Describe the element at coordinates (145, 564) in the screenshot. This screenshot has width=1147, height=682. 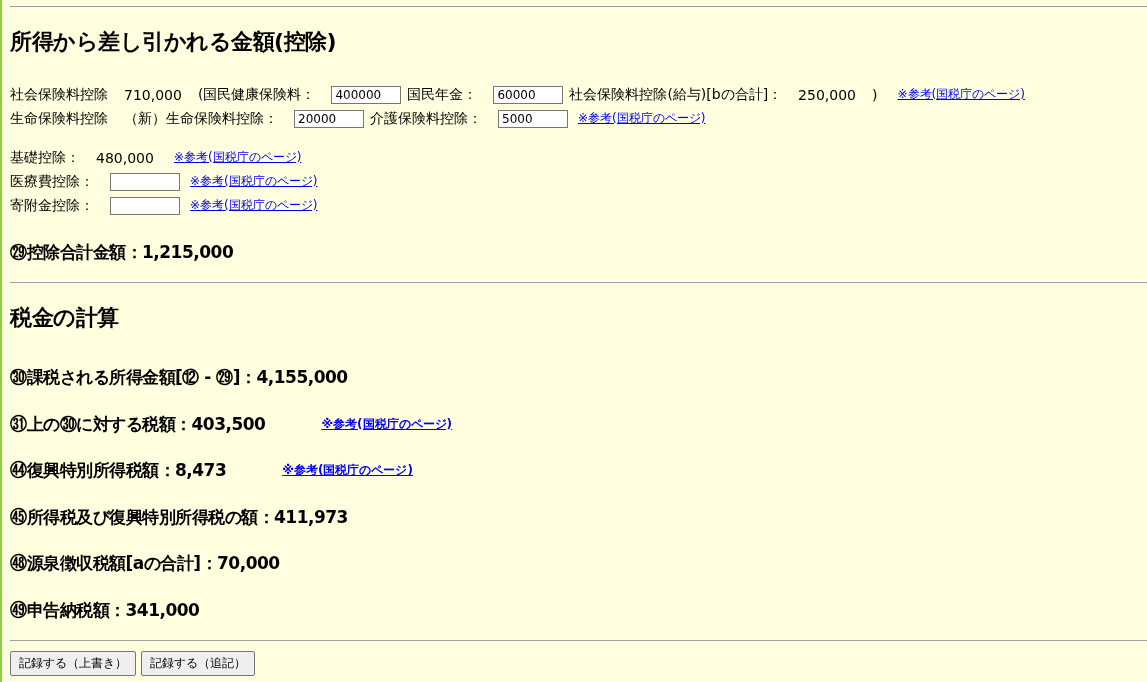
I see `total-amount: ㊽源泉徴収税額[aの合計]：70,000` at that location.